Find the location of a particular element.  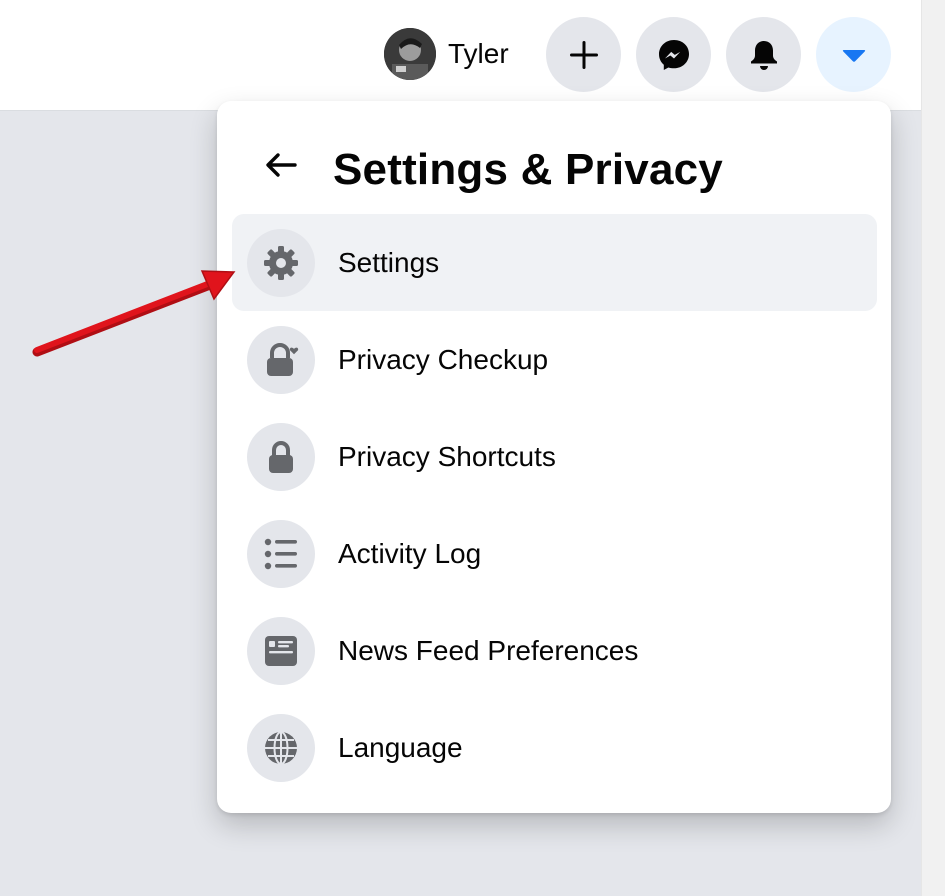

arrow-left-icon is located at coordinates (281, 165).